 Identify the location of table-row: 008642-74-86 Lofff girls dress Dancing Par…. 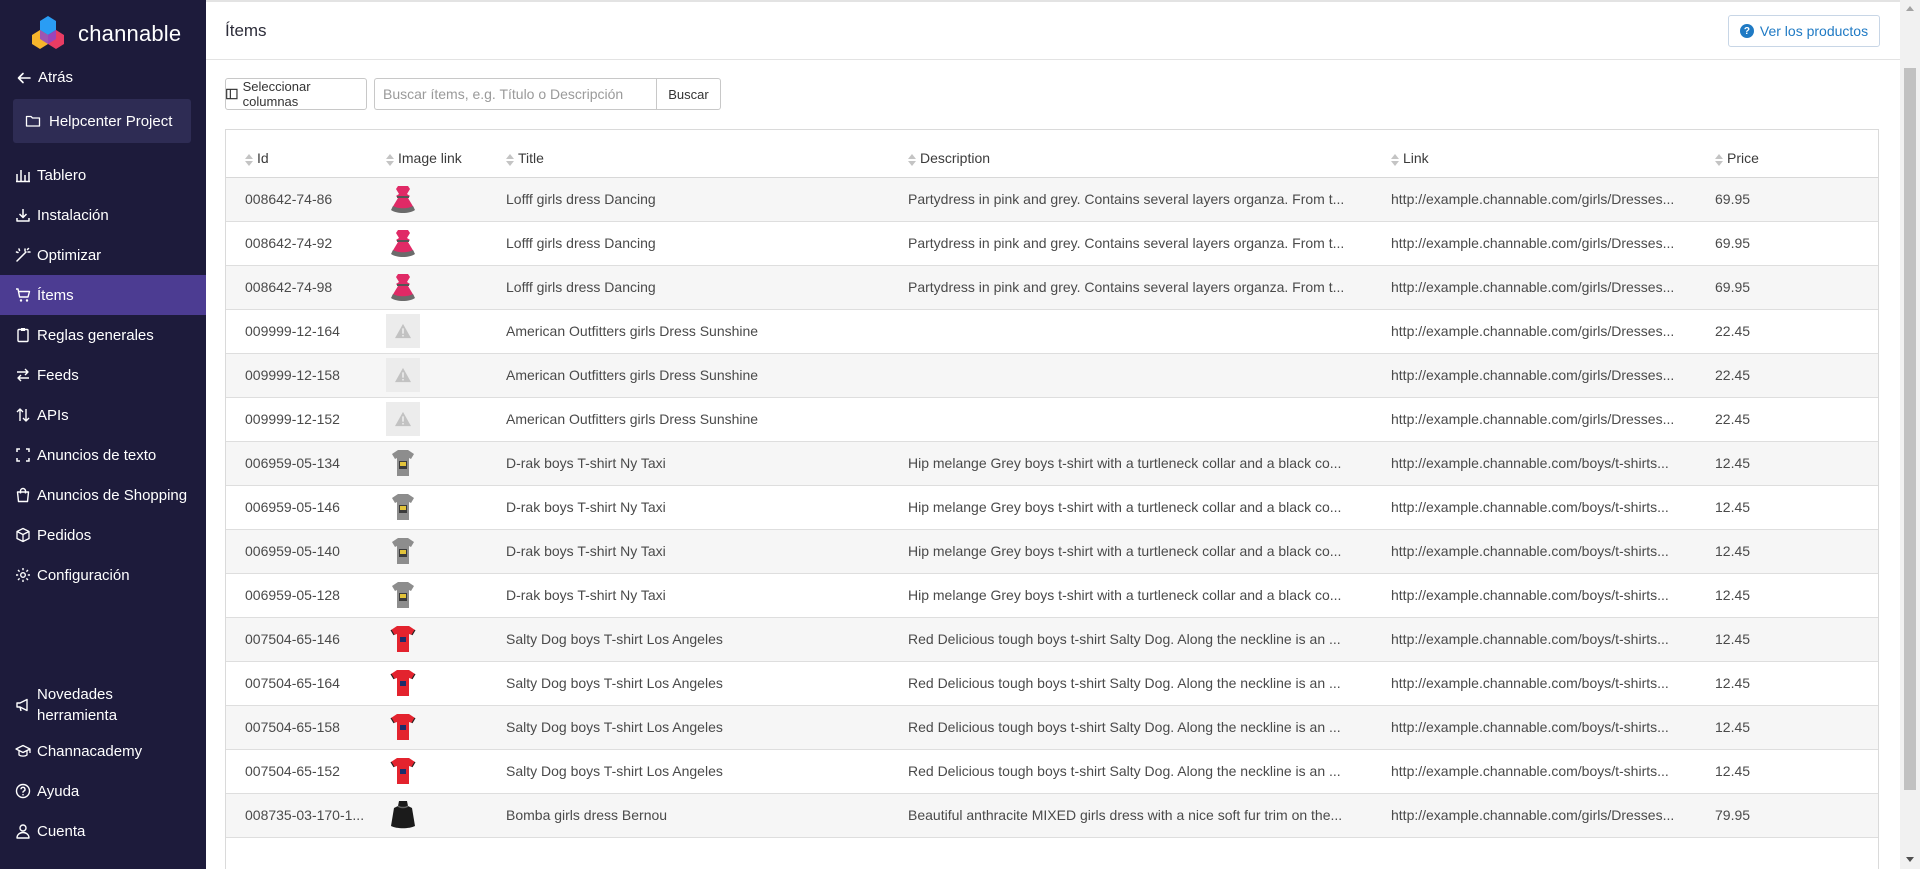
(1052, 199).